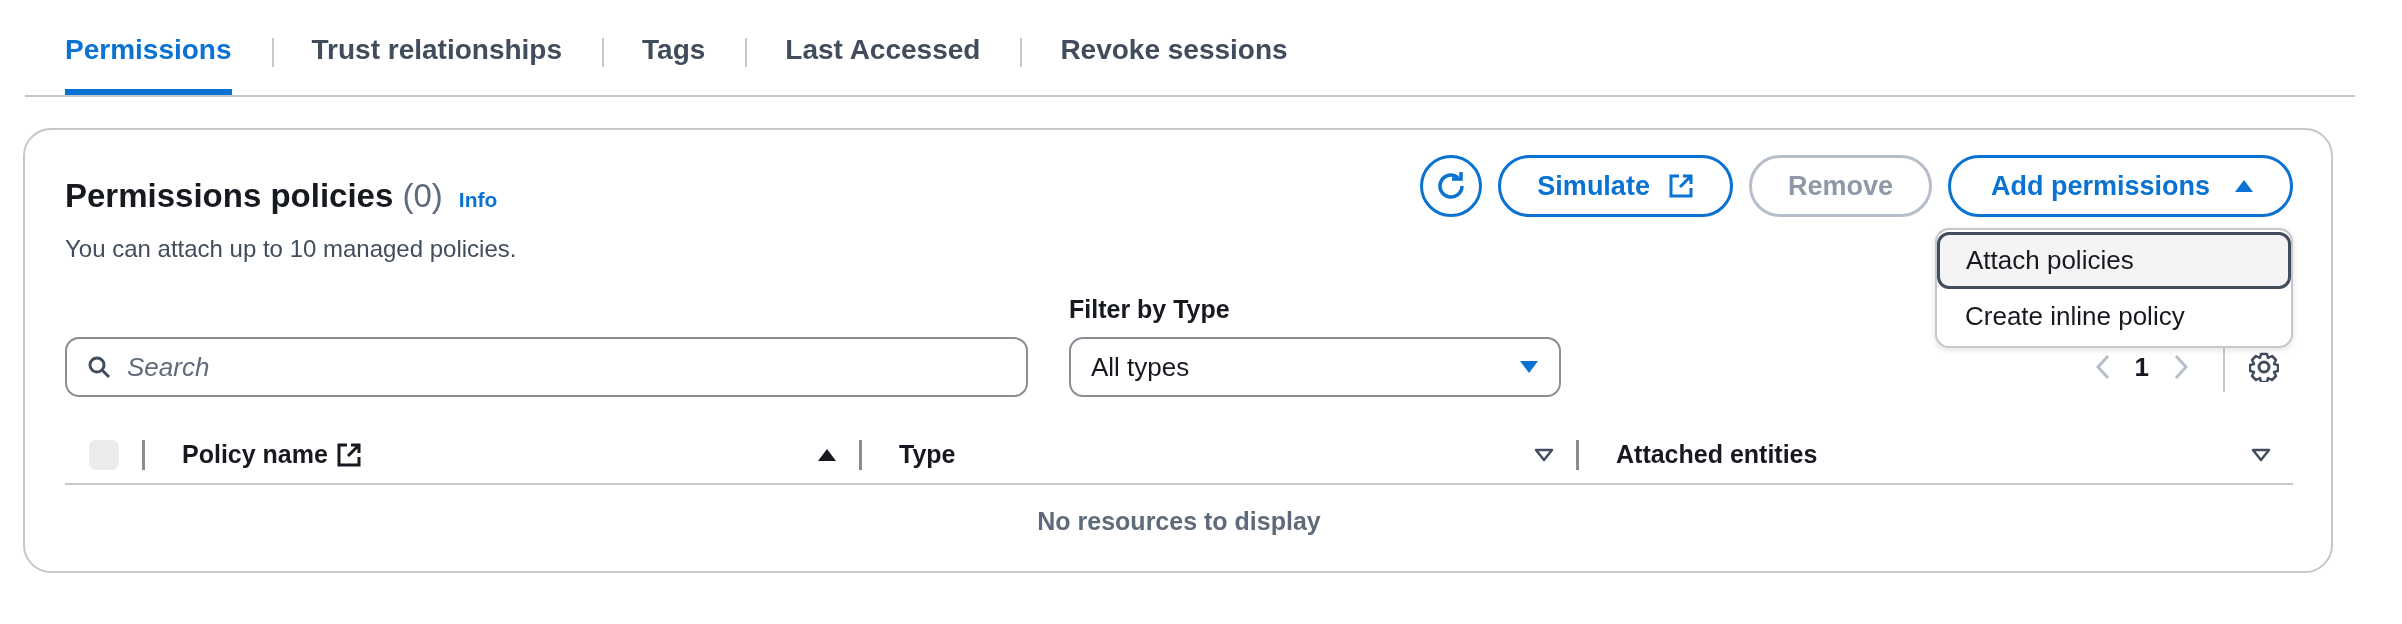  Describe the element at coordinates (883, 52) in the screenshot. I see `tab: Last Accessed` at that location.